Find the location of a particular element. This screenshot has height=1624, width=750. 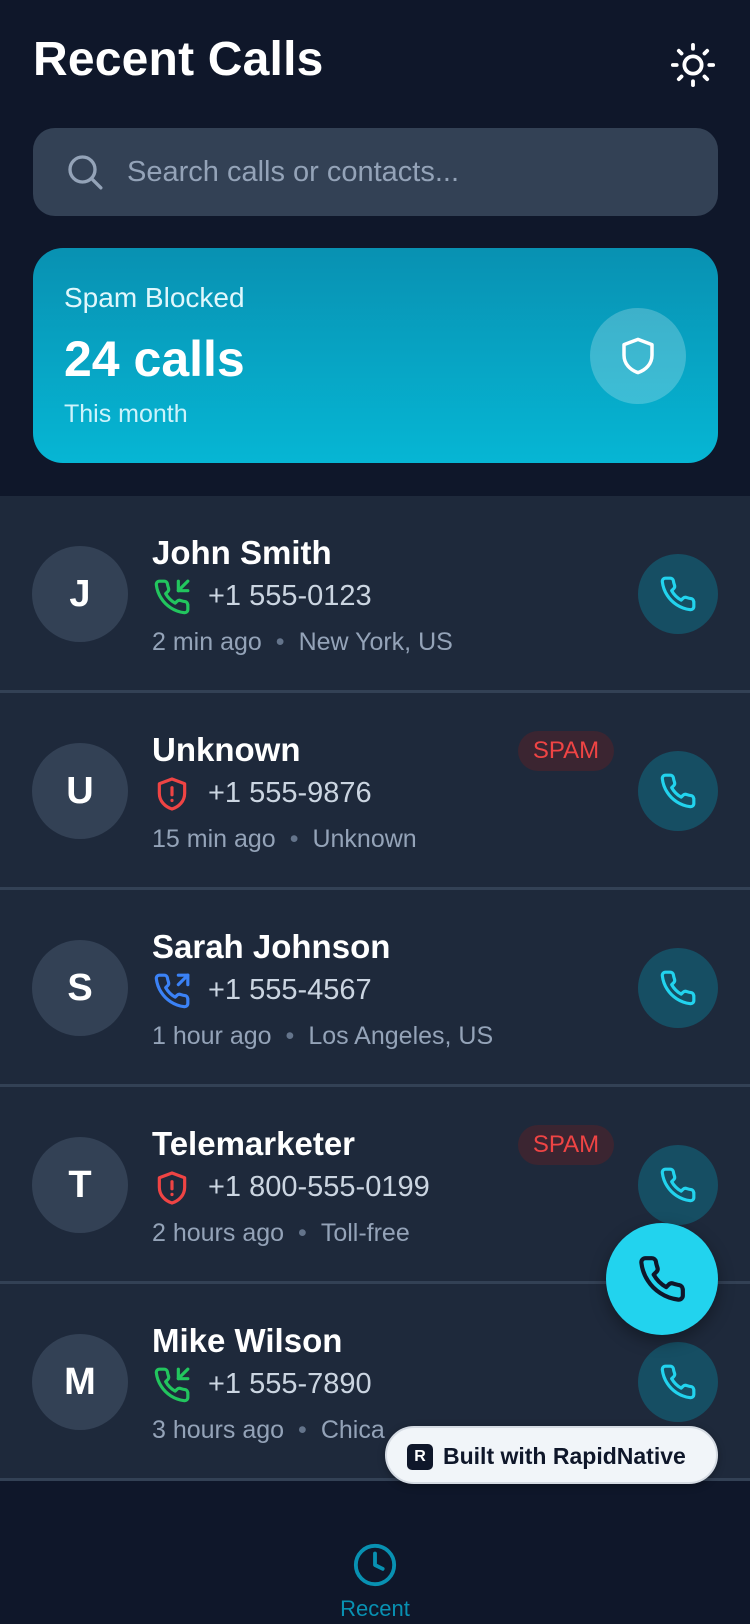

spam-card-label: Spam Blocked is located at coordinates (154, 297).